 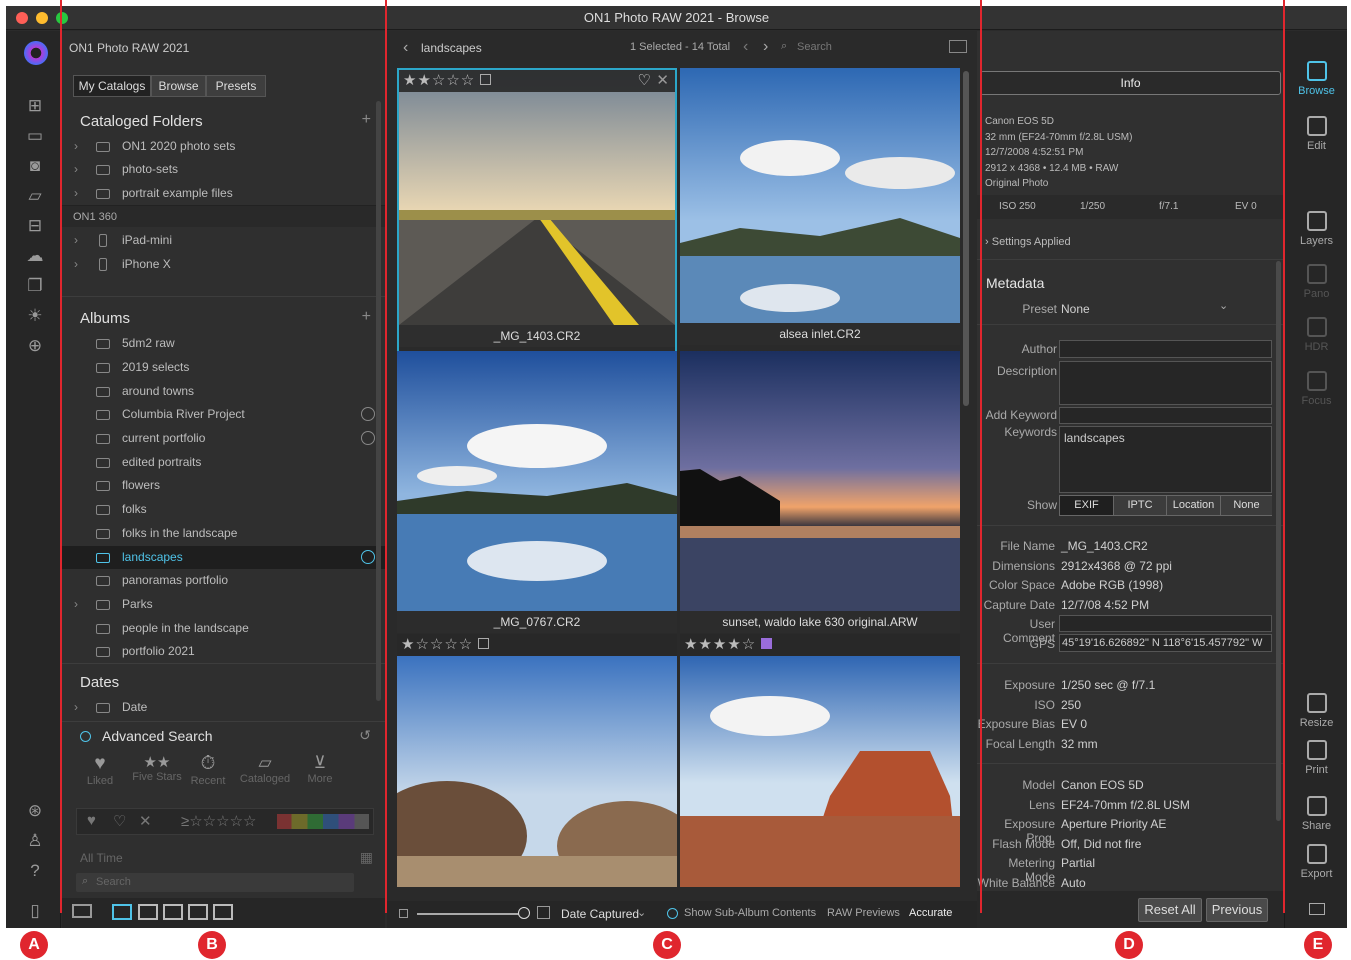 What do you see at coordinates (236, 86) in the screenshot?
I see `tab-presets: Presets` at bounding box center [236, 86].